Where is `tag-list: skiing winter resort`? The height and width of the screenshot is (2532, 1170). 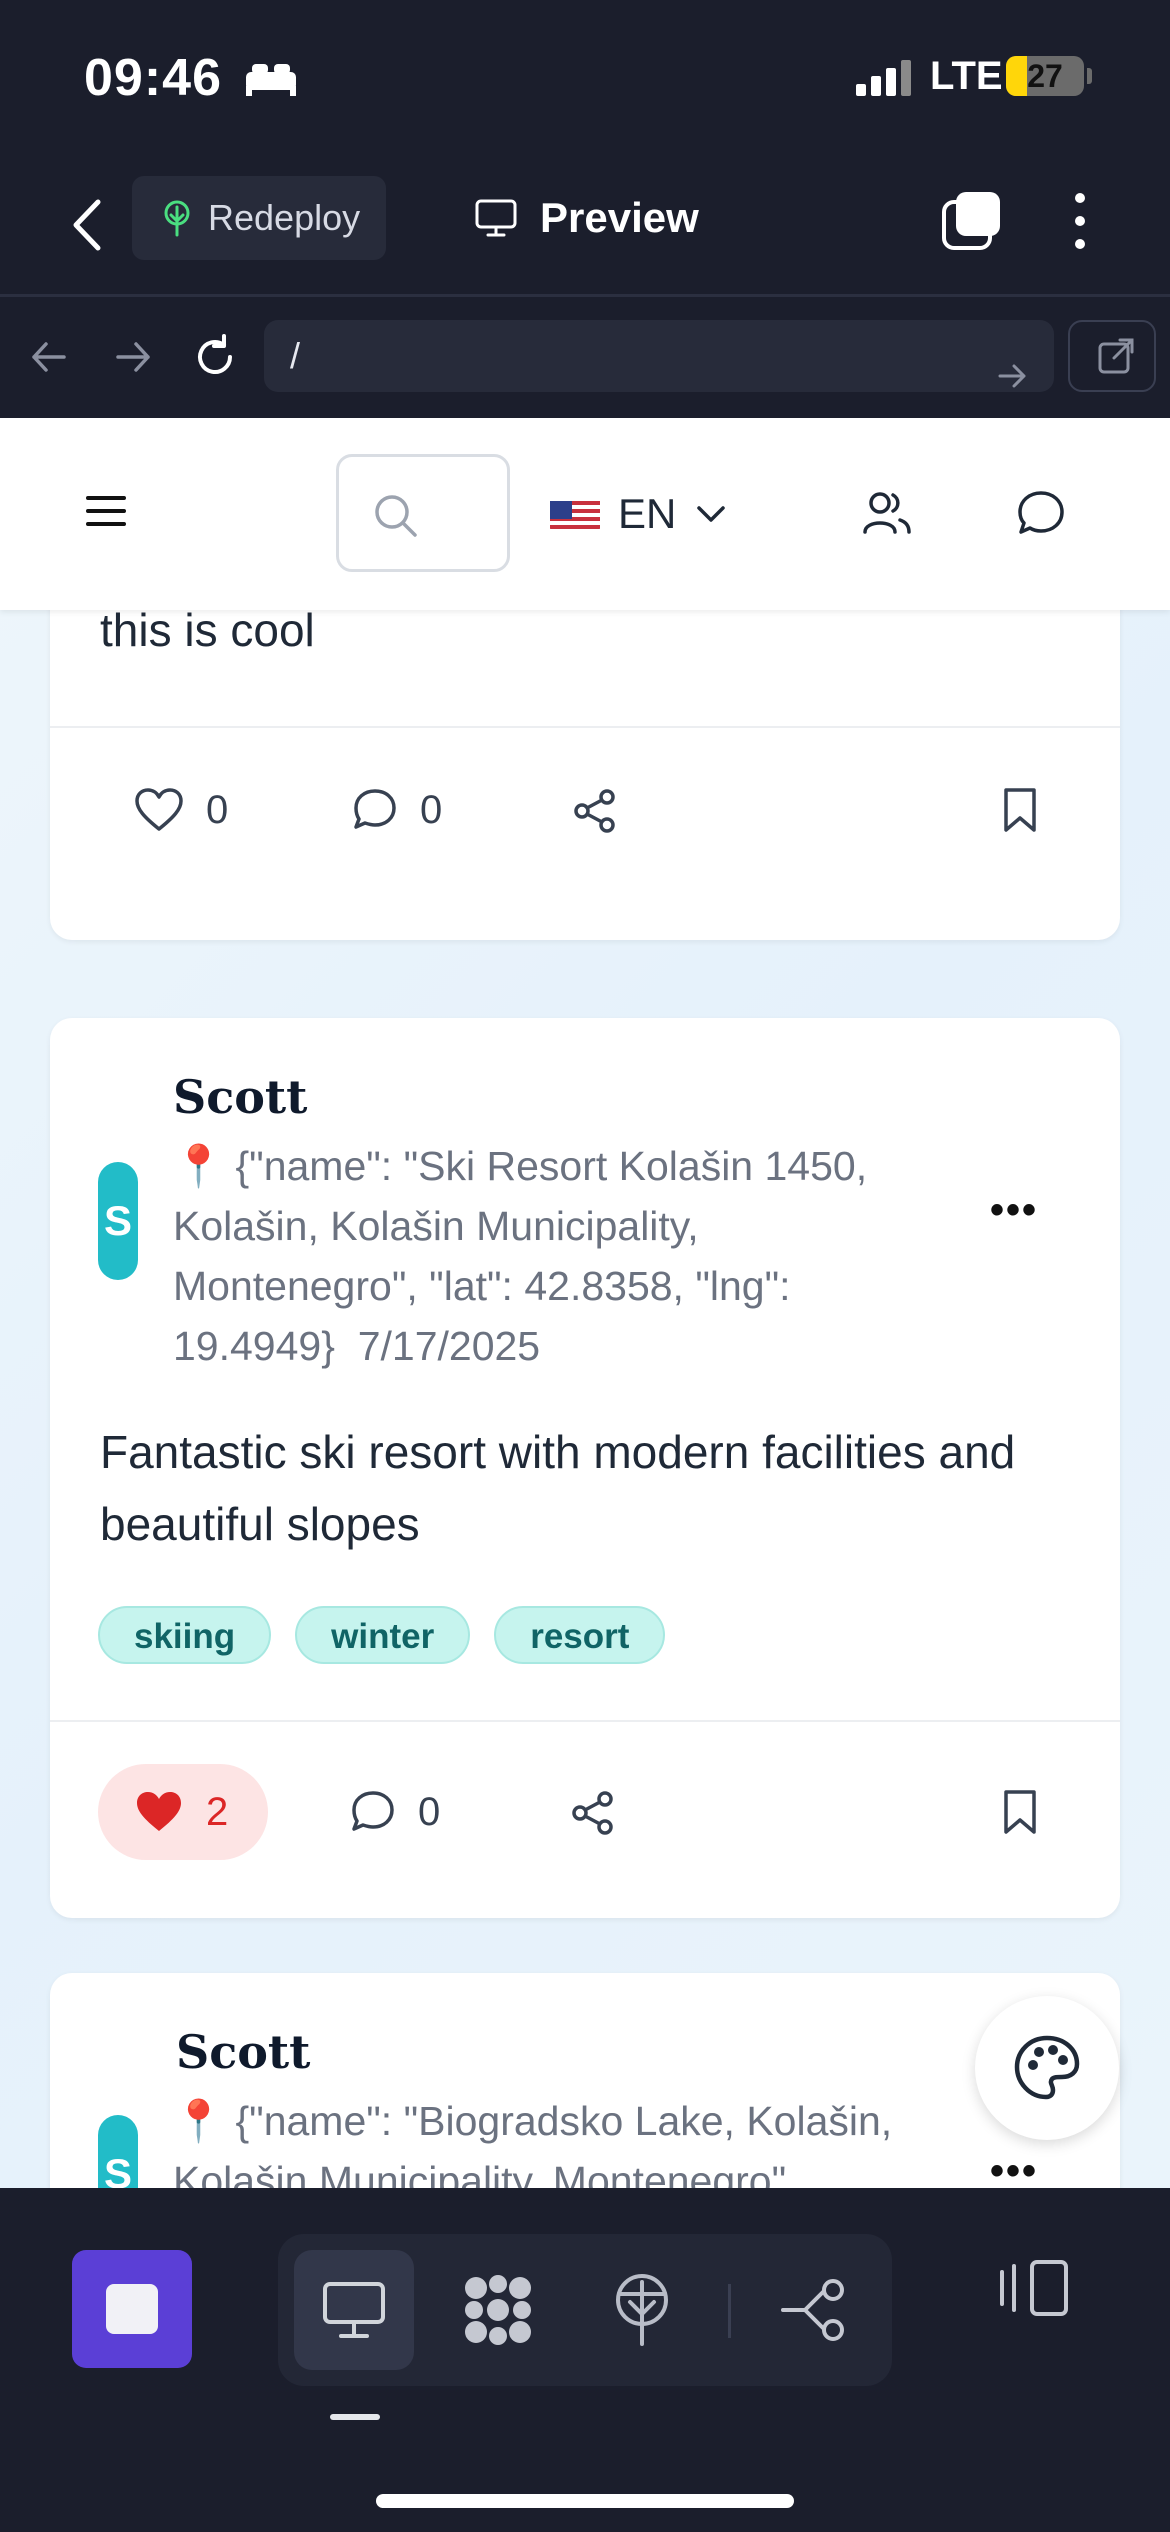 tag-list: skiing winter resort is located at coordinates (382, 1635).